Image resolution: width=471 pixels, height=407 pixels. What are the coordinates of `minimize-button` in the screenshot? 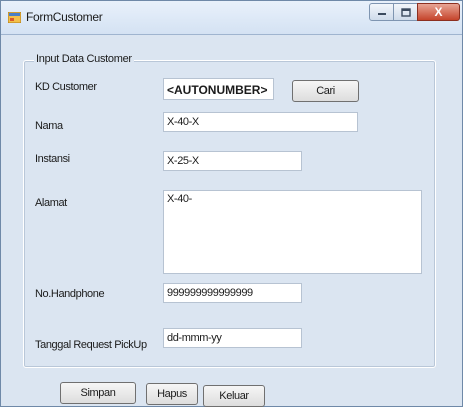 It's located at (381, 12).